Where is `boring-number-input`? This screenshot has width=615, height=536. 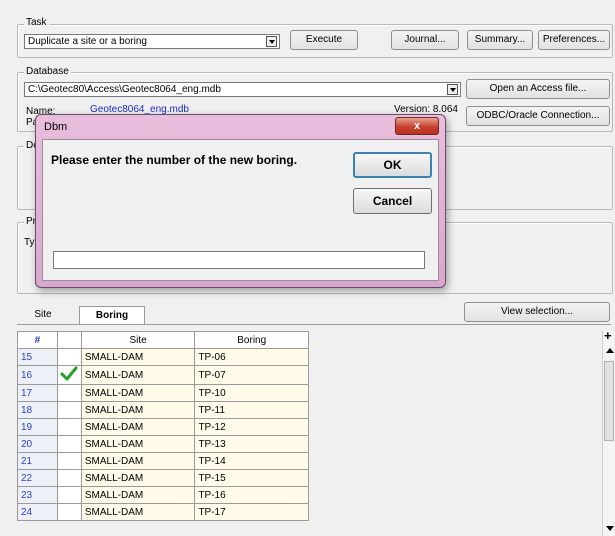
boring-number-input is located at coordinates (239, 260).